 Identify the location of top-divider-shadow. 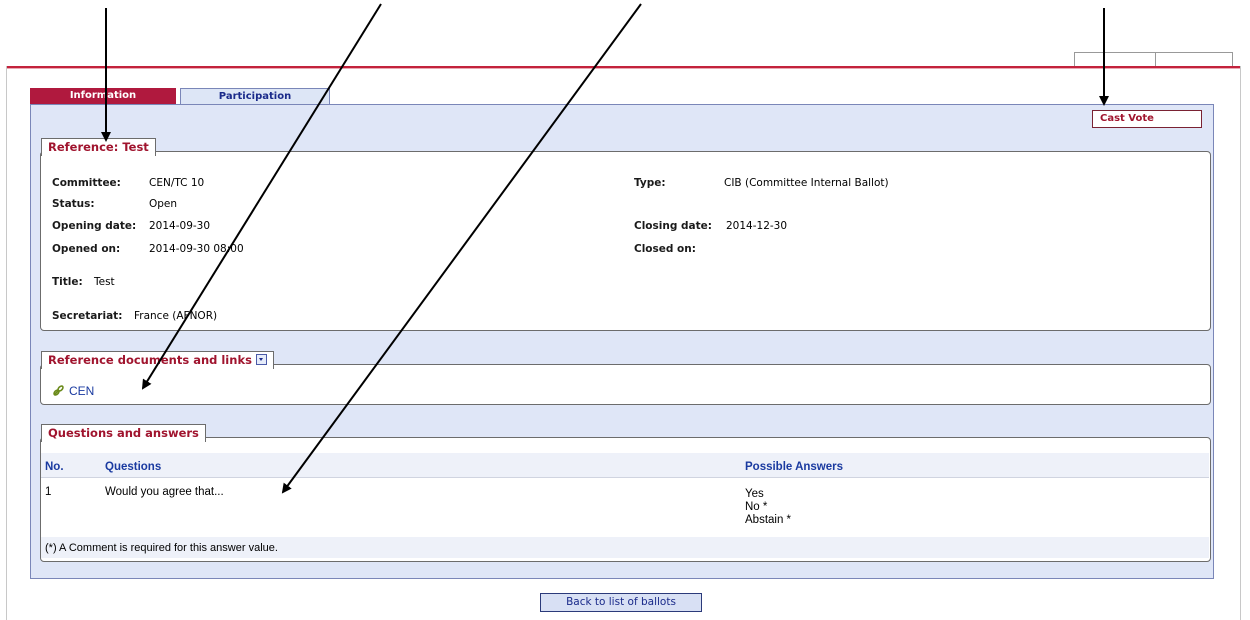
(623, 68).